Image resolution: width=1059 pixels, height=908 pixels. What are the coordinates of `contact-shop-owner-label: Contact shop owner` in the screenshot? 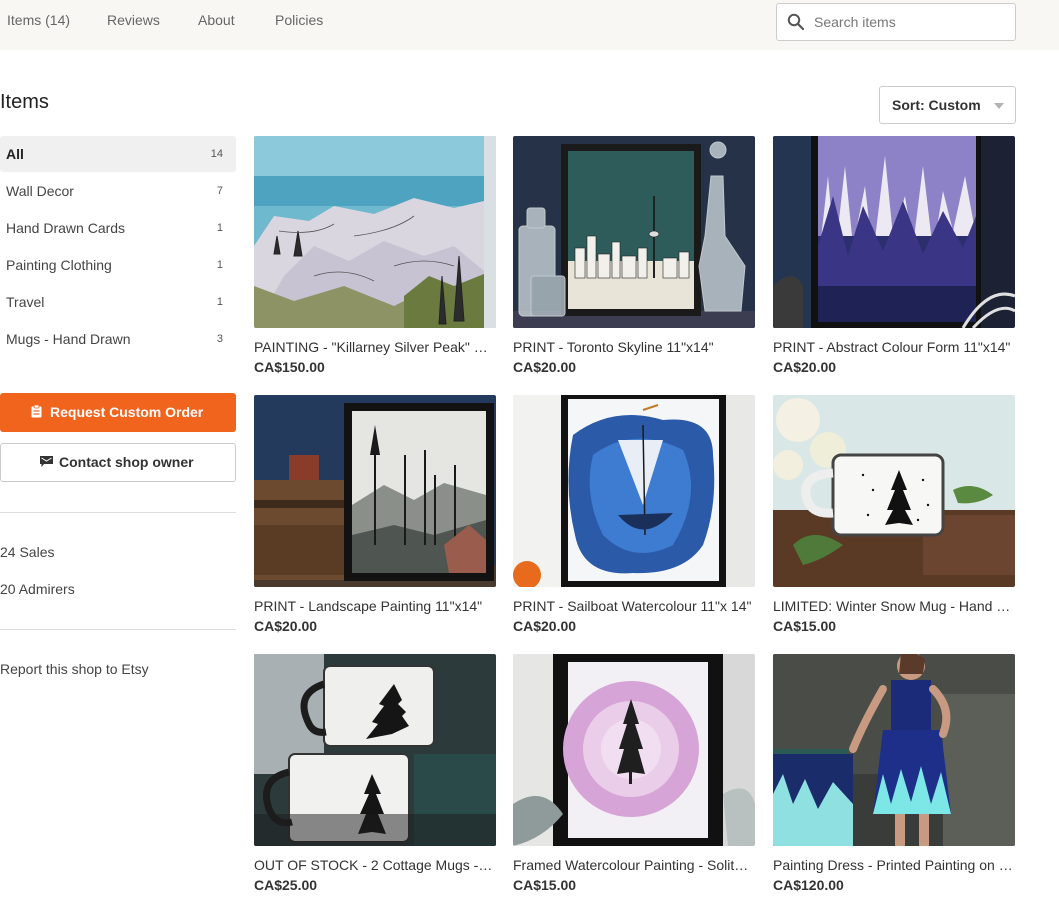 It's located at (126, 462).